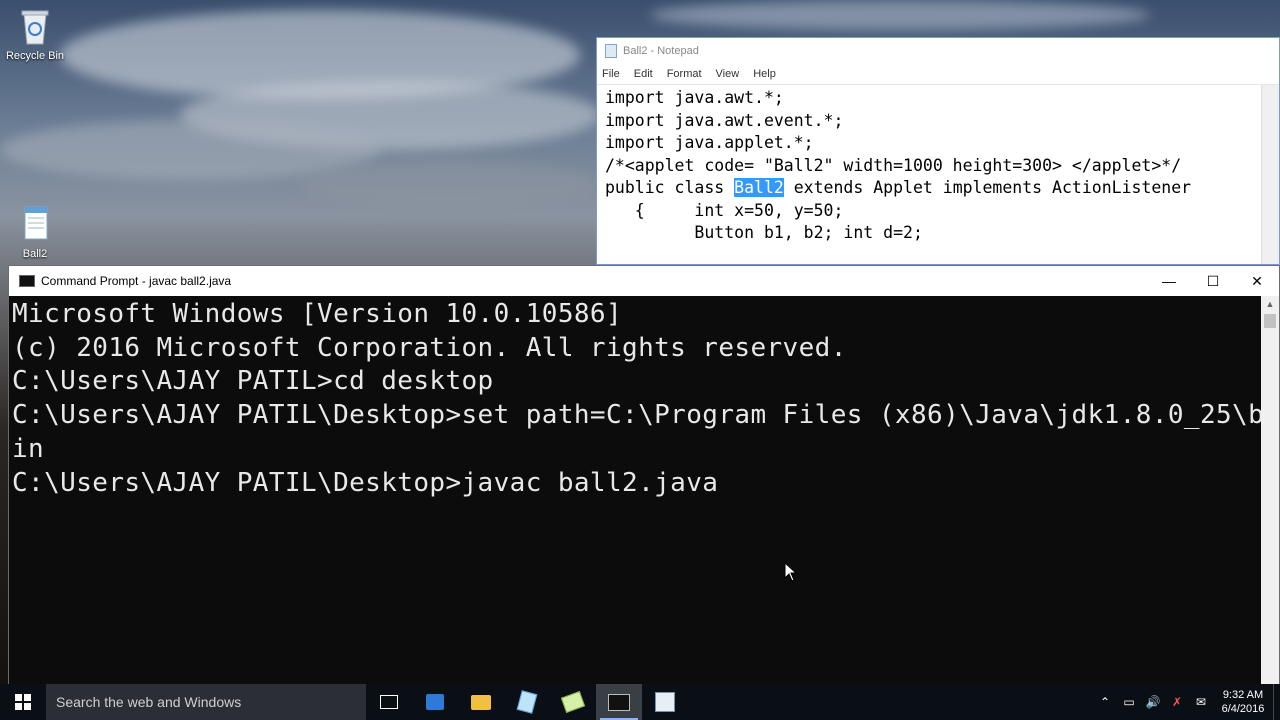 This screenshot has height=720, width=1280. Describe the element at coordinates (724, 120) in the screenshot. I see `code-line: import java.awt.event.*;` at that location.